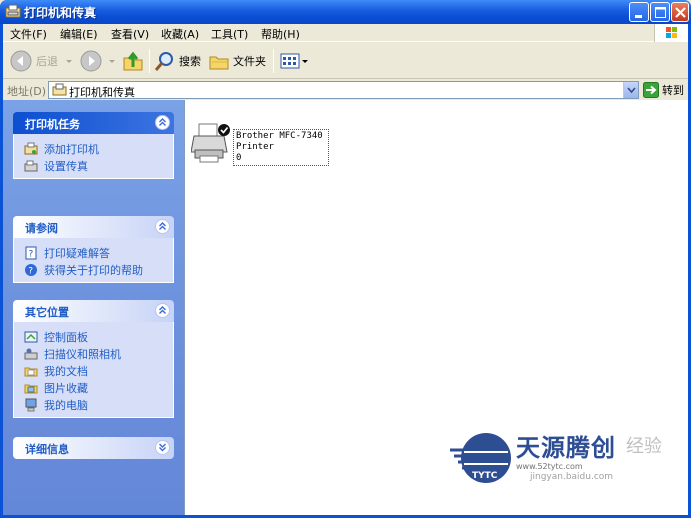 The height and width of the screenshot is (518, 691). I want to click on minimize-button, so click(639, 12).